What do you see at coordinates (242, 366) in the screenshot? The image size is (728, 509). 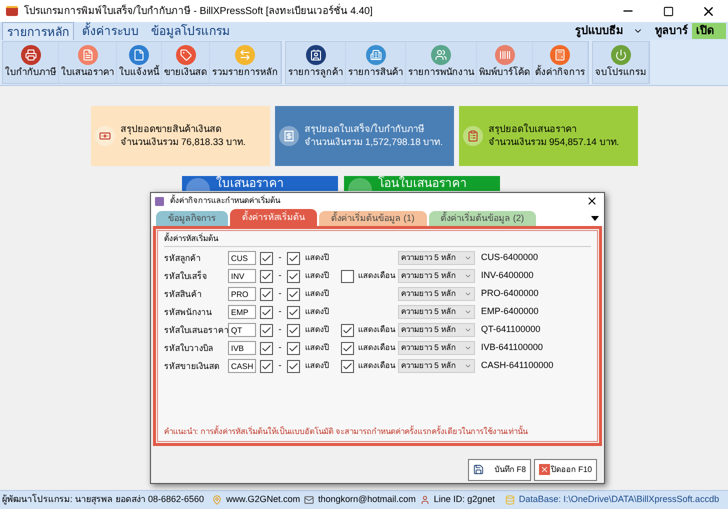 I see `prefix-field: CASH` at bounding box center [242, 366].